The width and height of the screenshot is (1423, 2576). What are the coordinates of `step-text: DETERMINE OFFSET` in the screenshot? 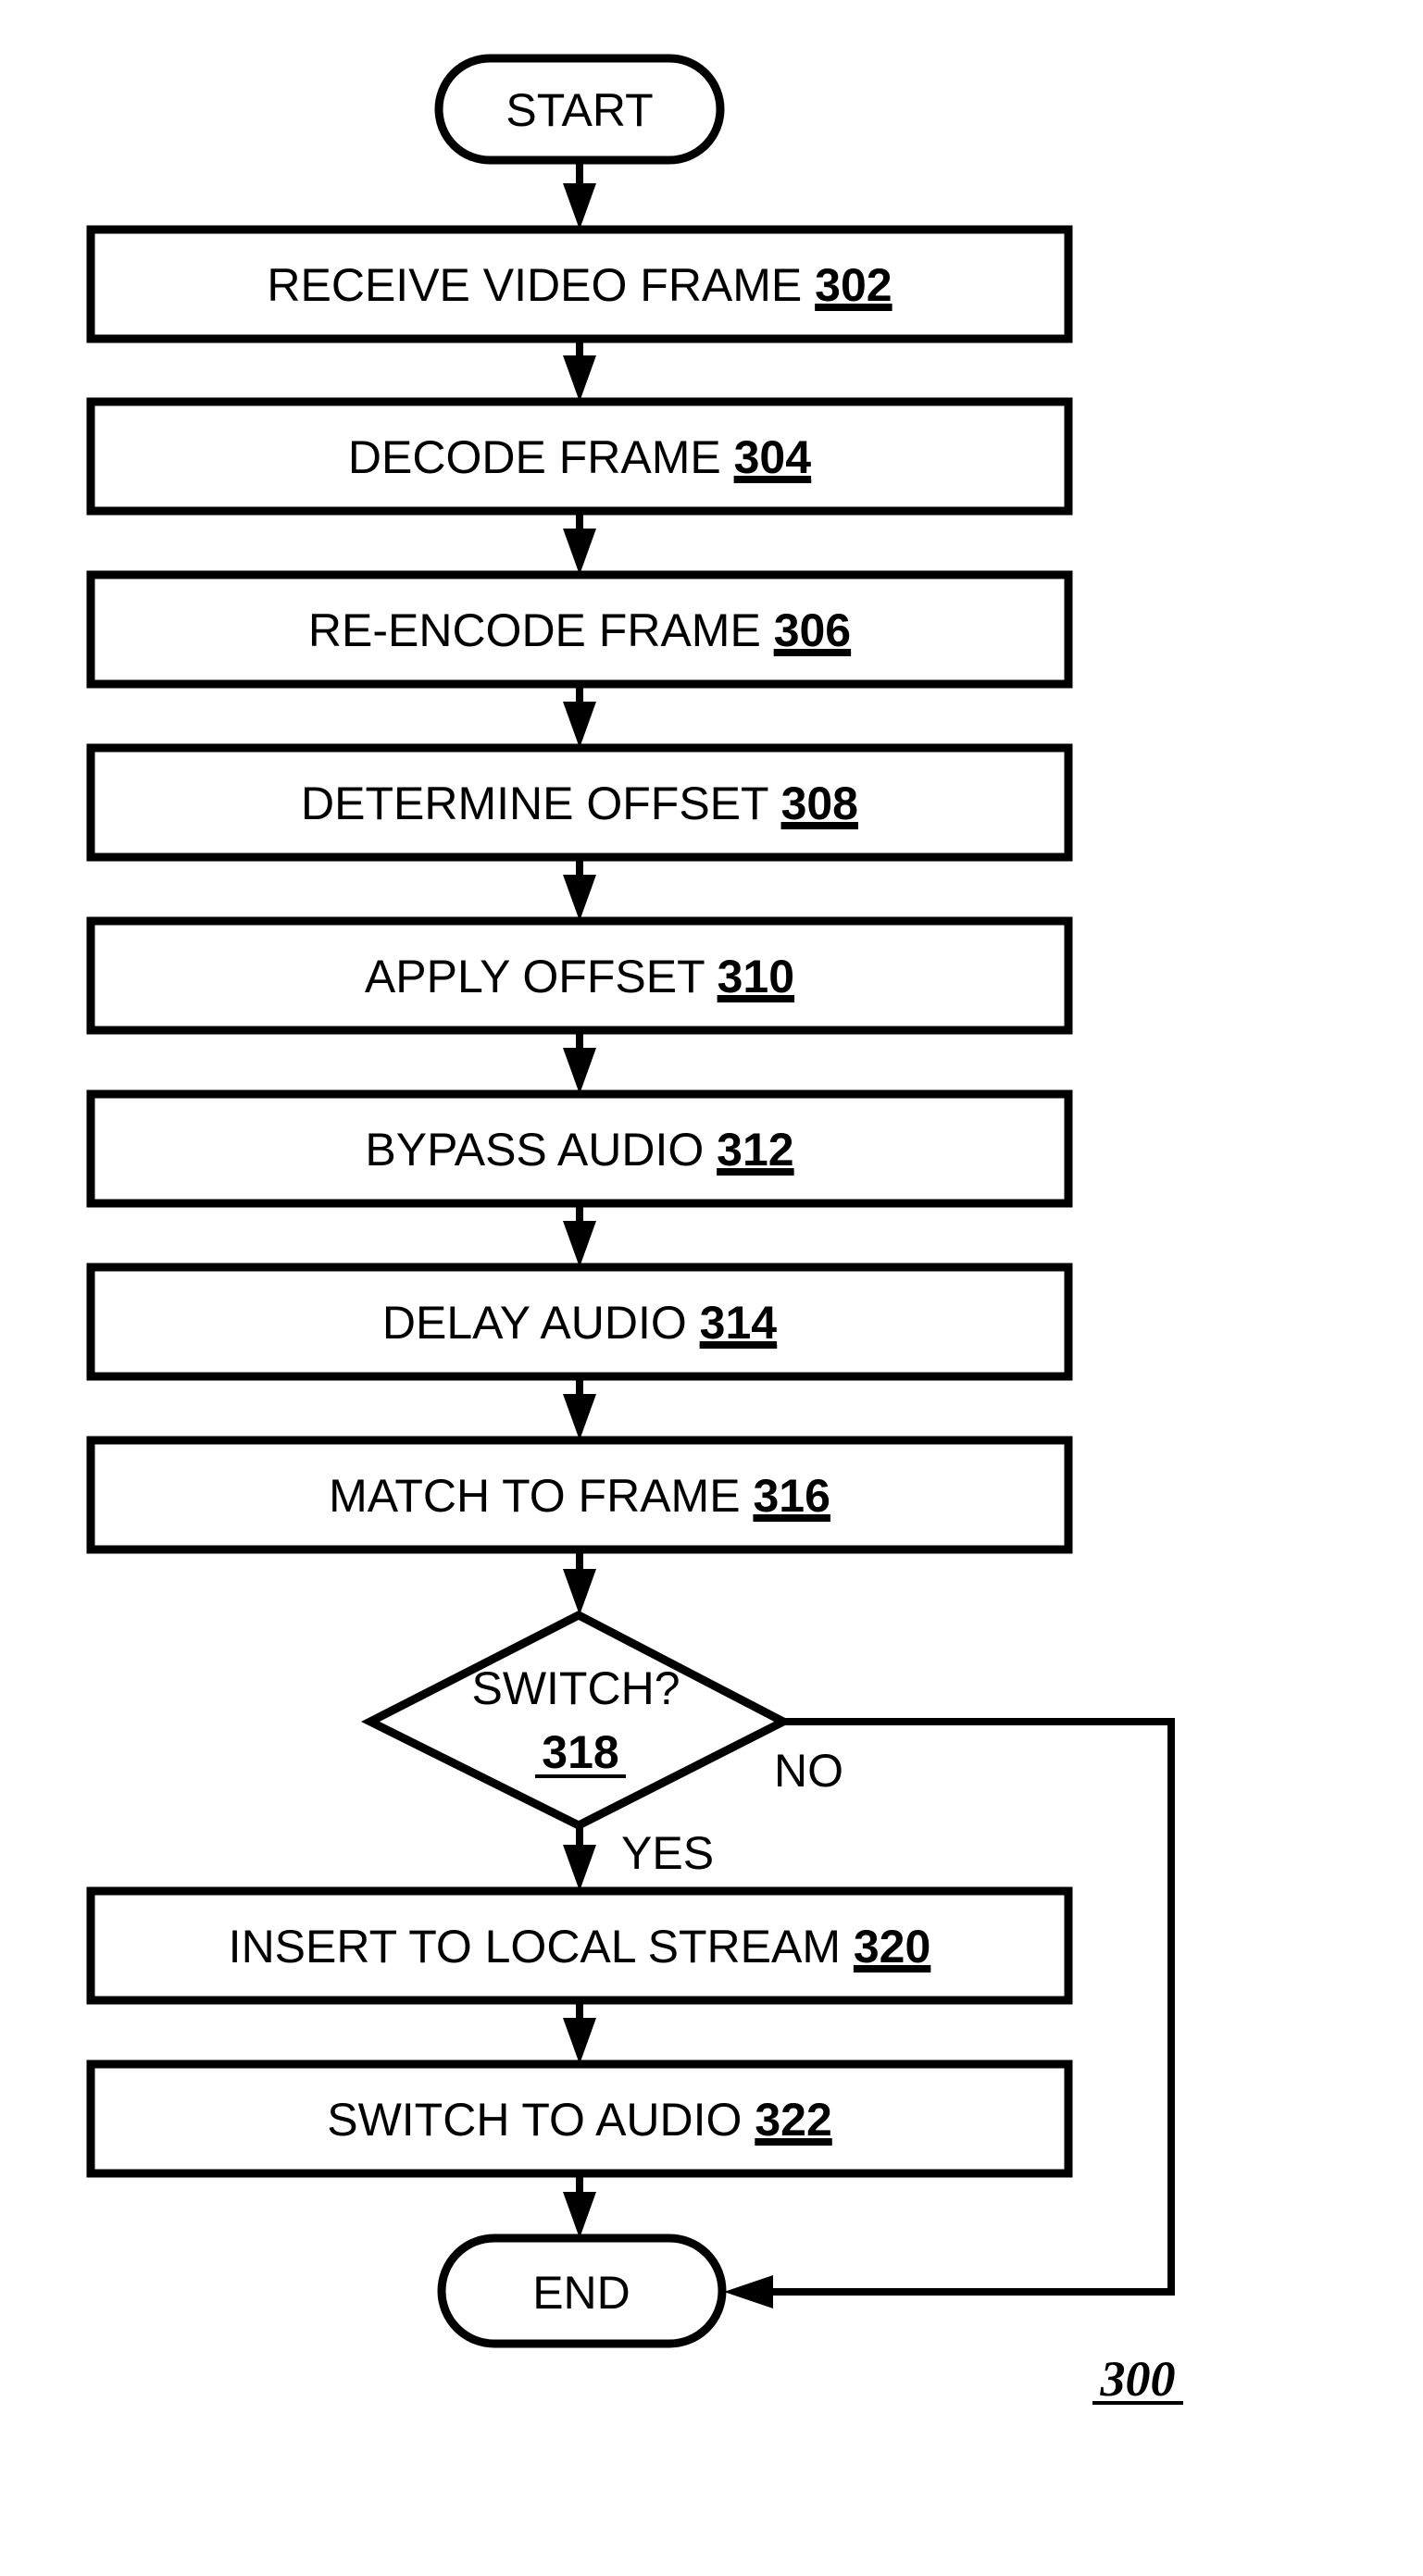 It's located at (541, 803).